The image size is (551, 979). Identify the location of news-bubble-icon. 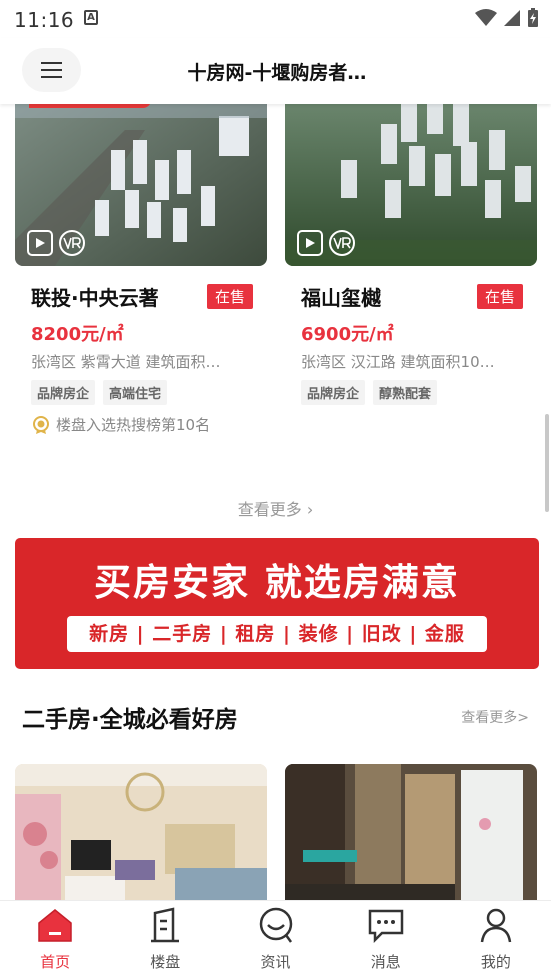
(275, 925).